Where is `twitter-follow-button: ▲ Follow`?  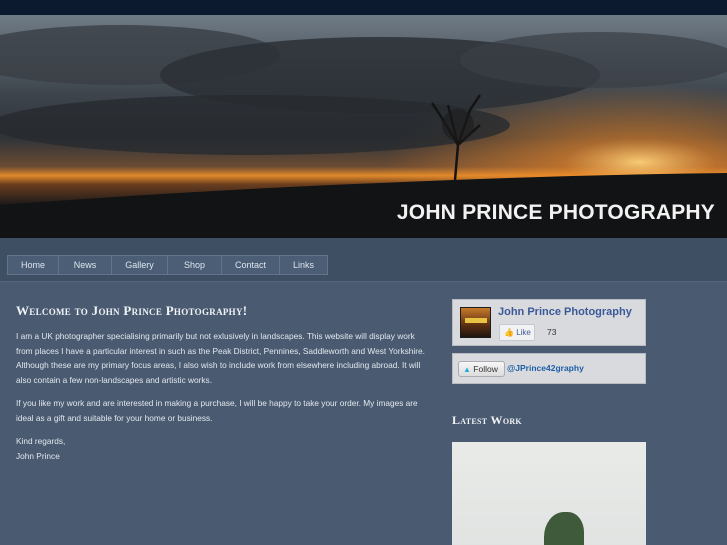 twitter-follow-button: ▲ Follow is located at coordinates (481, 369).